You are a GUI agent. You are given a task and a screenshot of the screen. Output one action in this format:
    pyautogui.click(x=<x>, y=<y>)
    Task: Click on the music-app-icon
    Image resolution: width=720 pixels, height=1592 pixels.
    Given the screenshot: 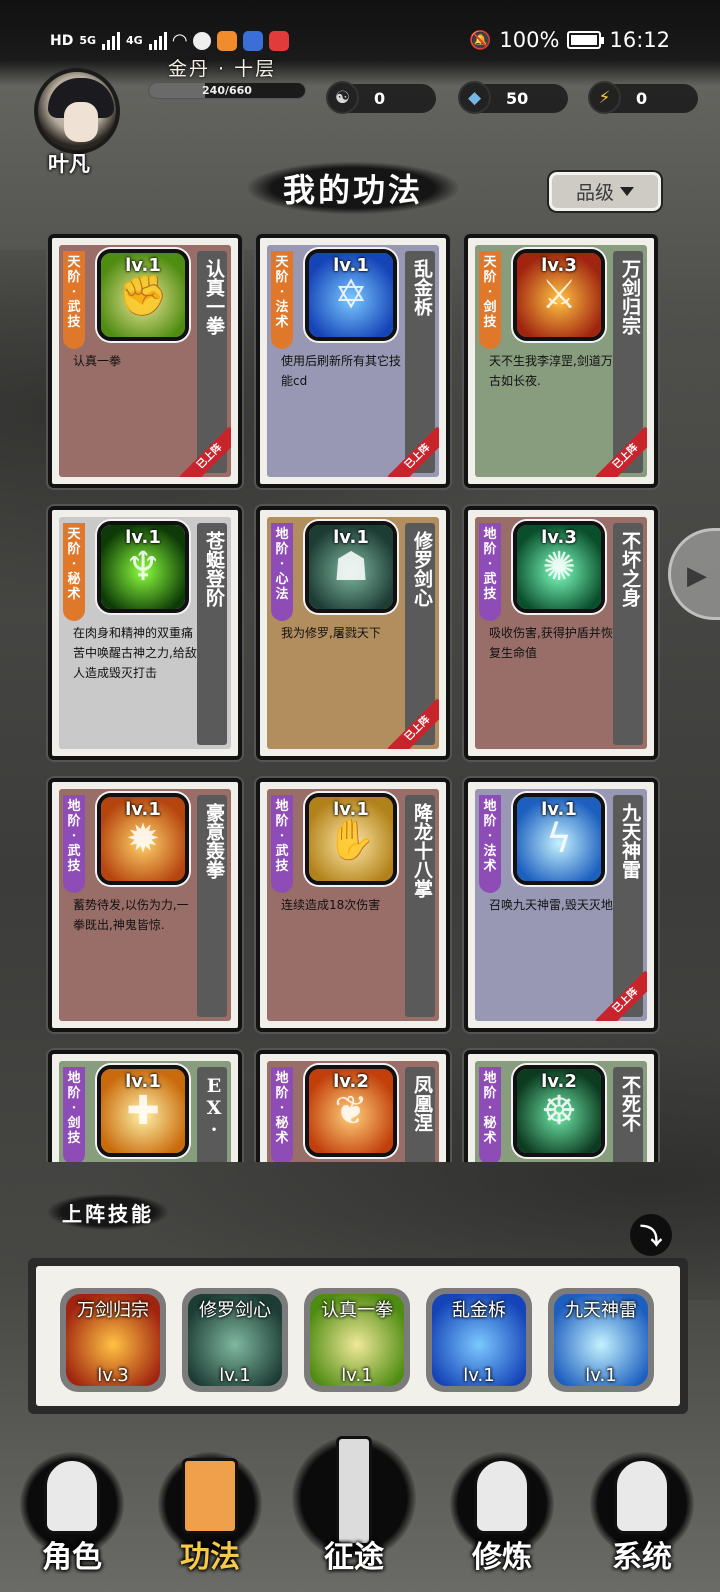 What is the action you would take?
    pyautogui.click(x=252, y=40)
    